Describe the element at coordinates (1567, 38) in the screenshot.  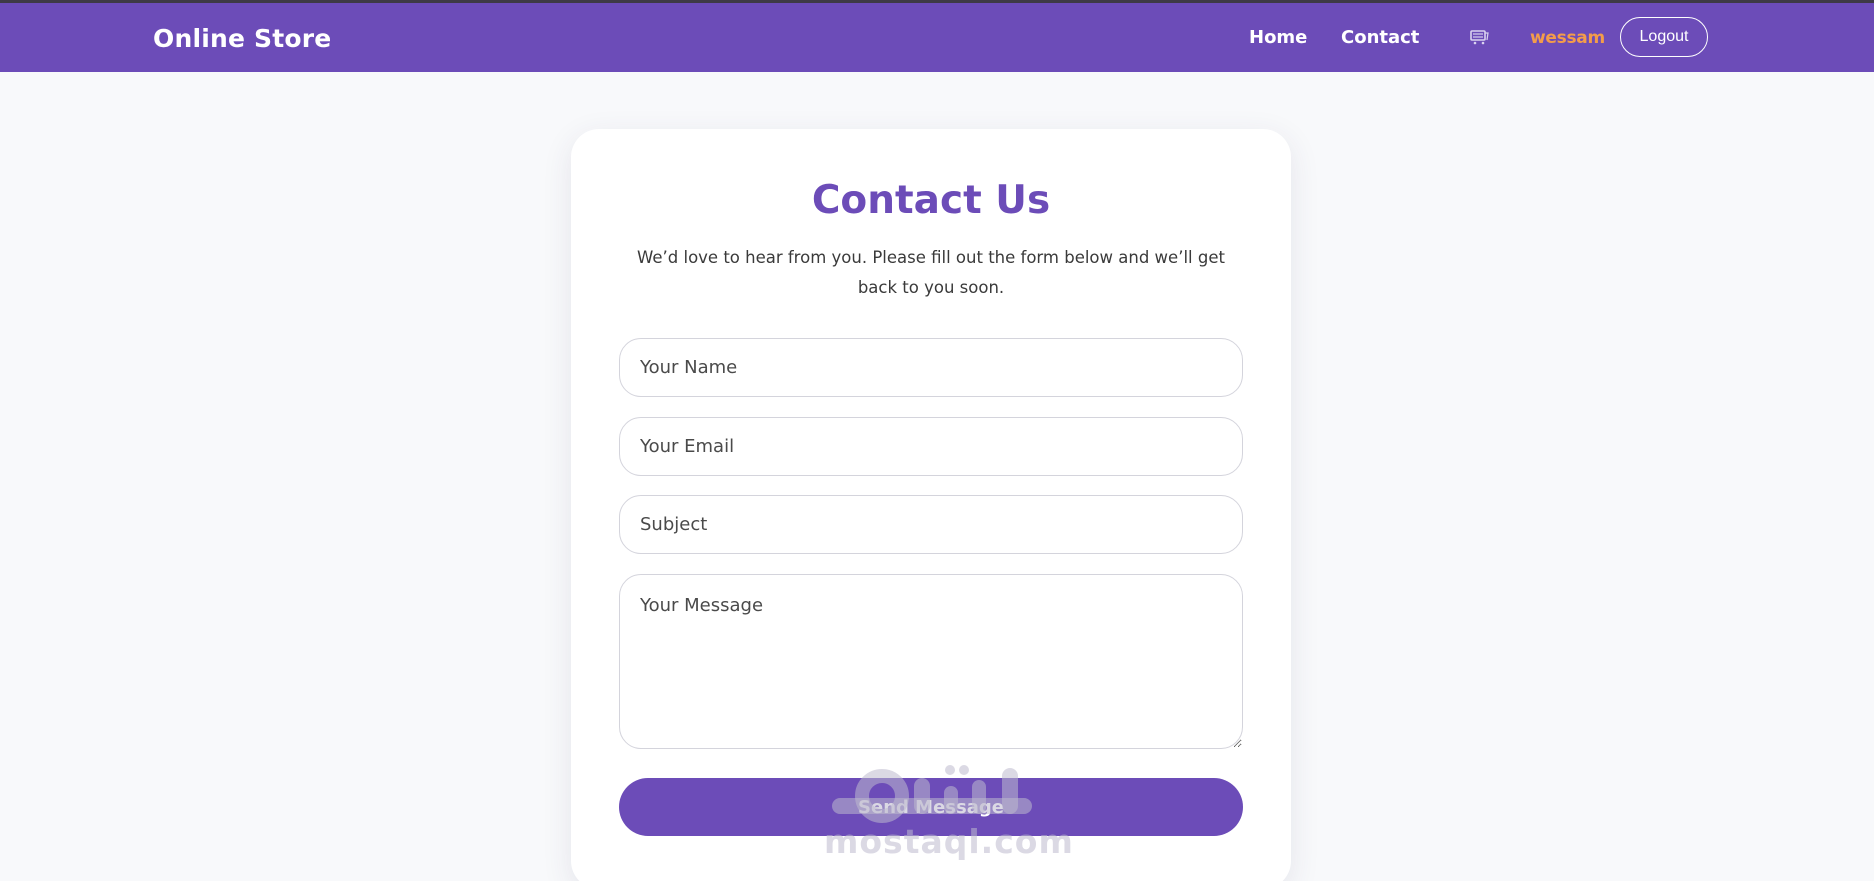
I see `username-label: wessam` at that location.